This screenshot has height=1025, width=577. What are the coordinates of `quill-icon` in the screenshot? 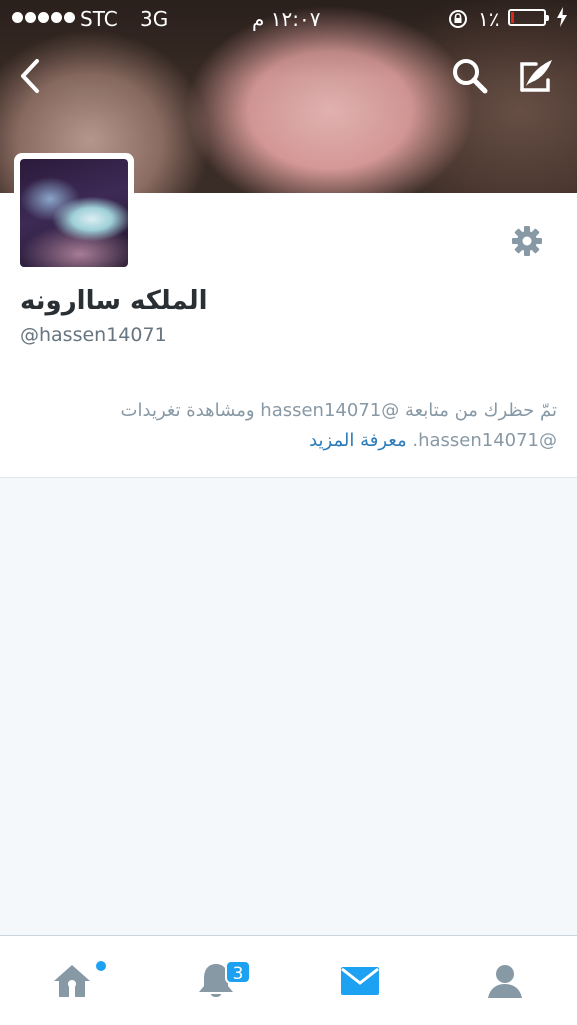 It's located at (536, 76).